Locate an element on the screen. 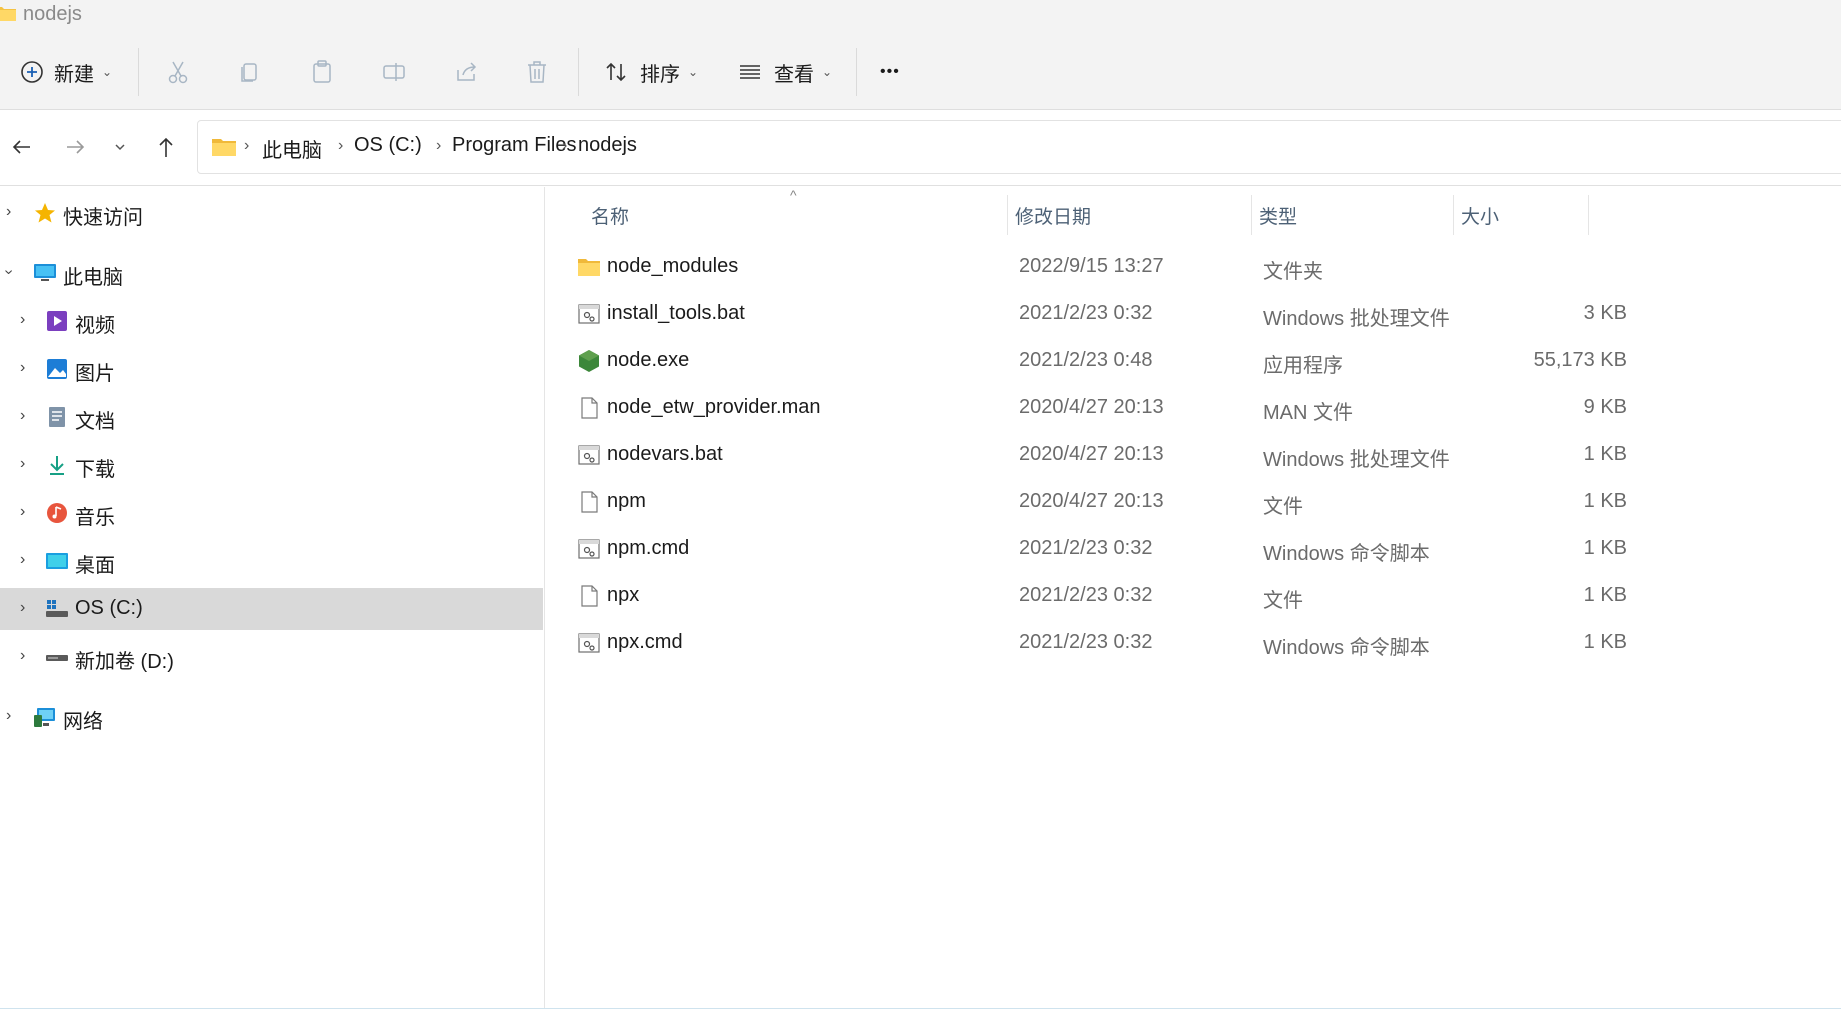 Image resolution: width=1841 pixels, height=1018 pixels. cut-icon is located at coordinates (178, 72).